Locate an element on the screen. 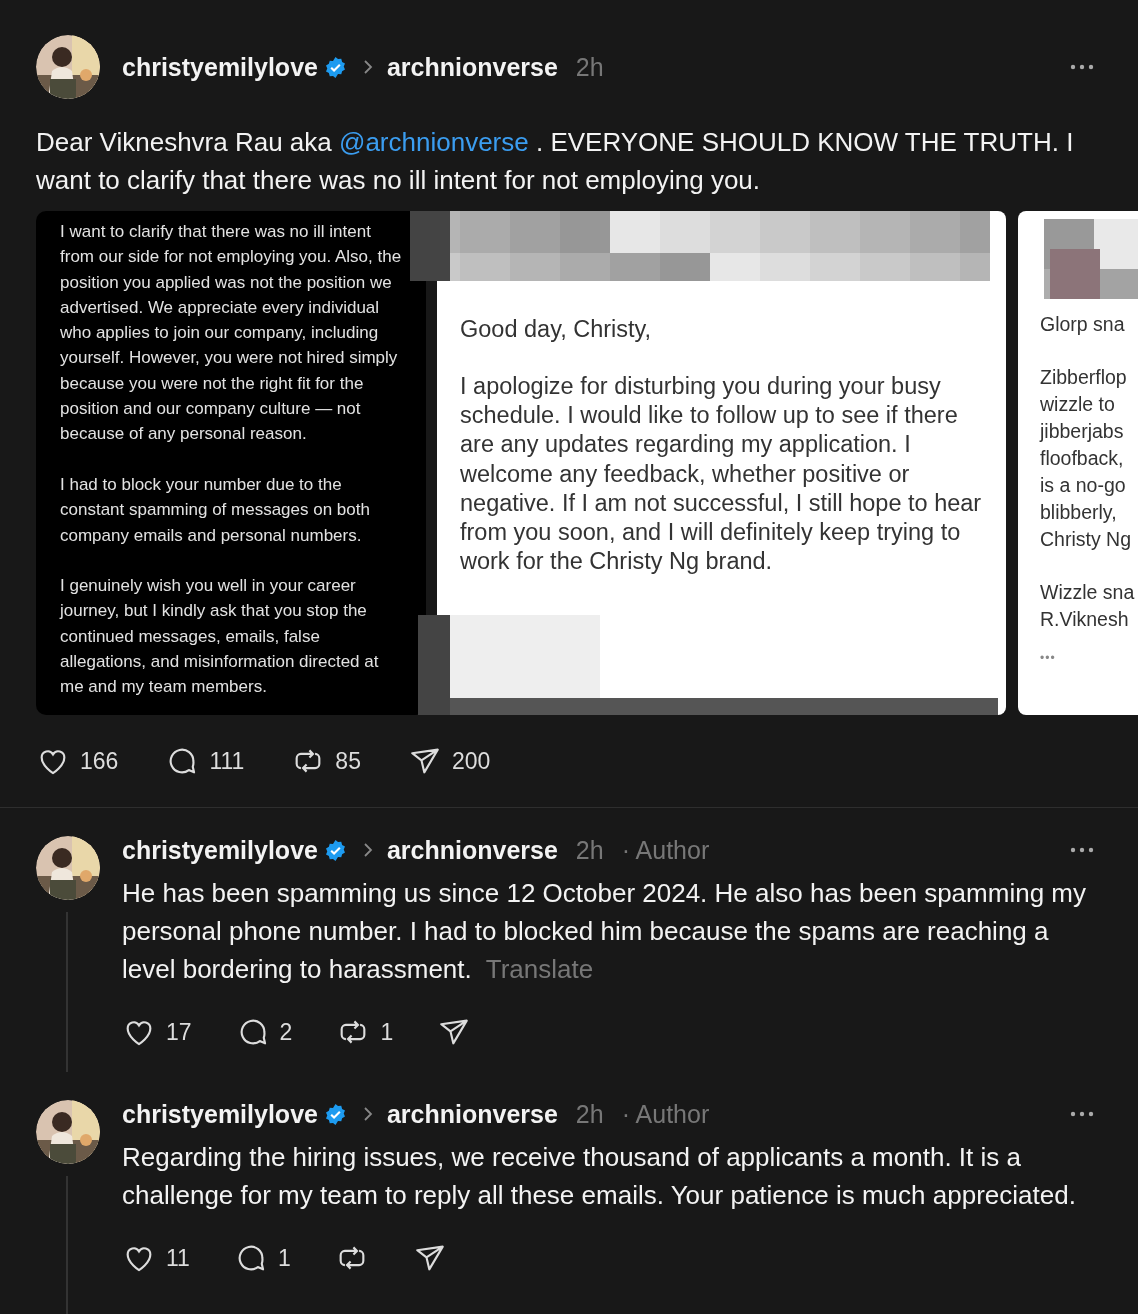 This screenshot has width=1138, height=1314. note-paragraph: I had to block your number due to the constant spamming of messages on both company emails and personal numbers. is located at coordinates (215, 510).